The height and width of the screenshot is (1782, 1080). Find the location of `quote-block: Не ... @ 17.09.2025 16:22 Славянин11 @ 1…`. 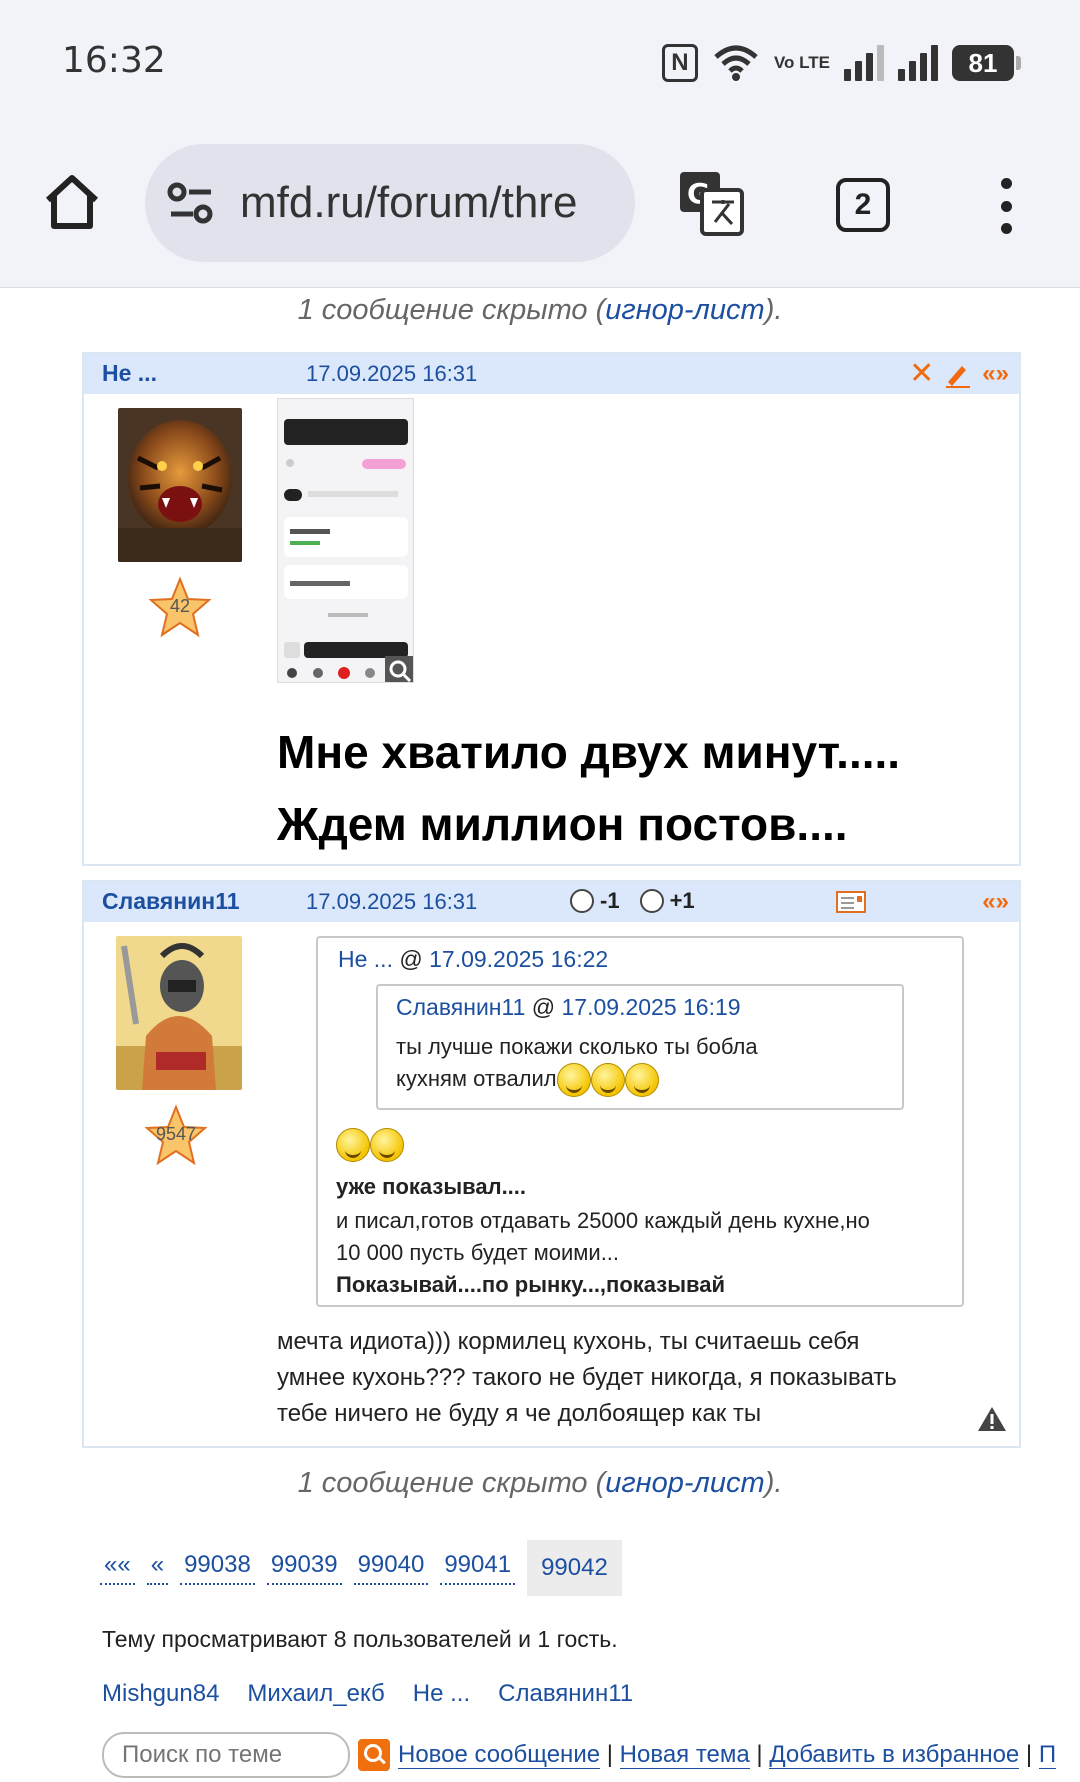

quote-block: Не ... @ 17.09.2025 16:22 Славянин11 @ 1… is located at coordinates (640, 1121).